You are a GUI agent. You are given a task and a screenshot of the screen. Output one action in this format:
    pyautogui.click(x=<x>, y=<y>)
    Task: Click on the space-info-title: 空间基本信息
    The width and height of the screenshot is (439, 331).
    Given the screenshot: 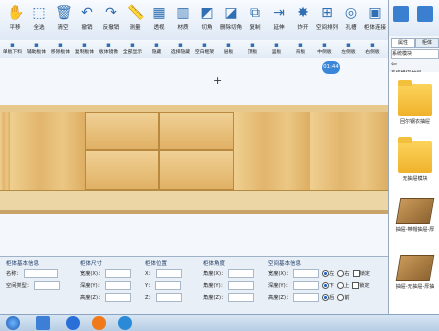 What is the action you would take?
    pyautogui.click(x=285, y=264)
    